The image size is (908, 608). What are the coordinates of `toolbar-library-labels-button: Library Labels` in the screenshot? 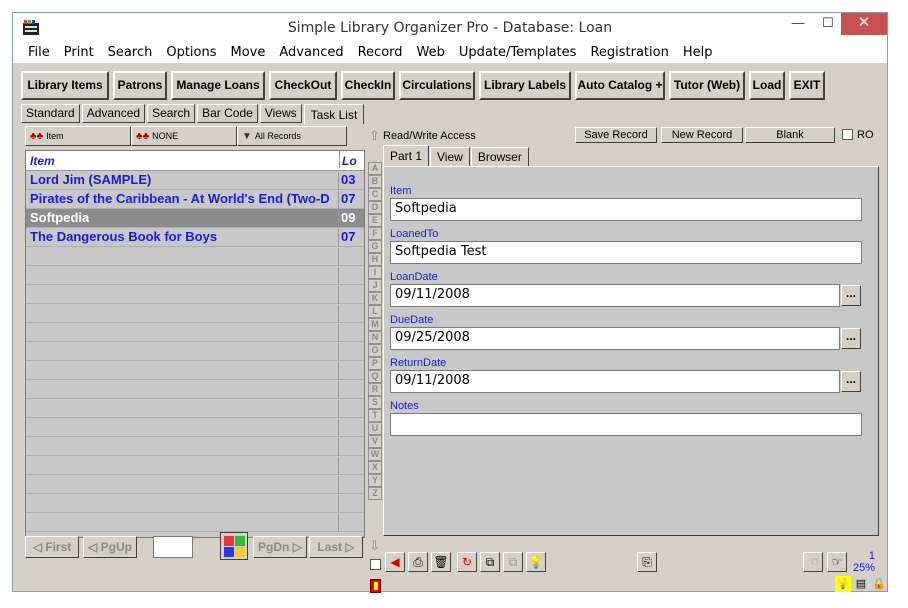 It's located at (525, 85).